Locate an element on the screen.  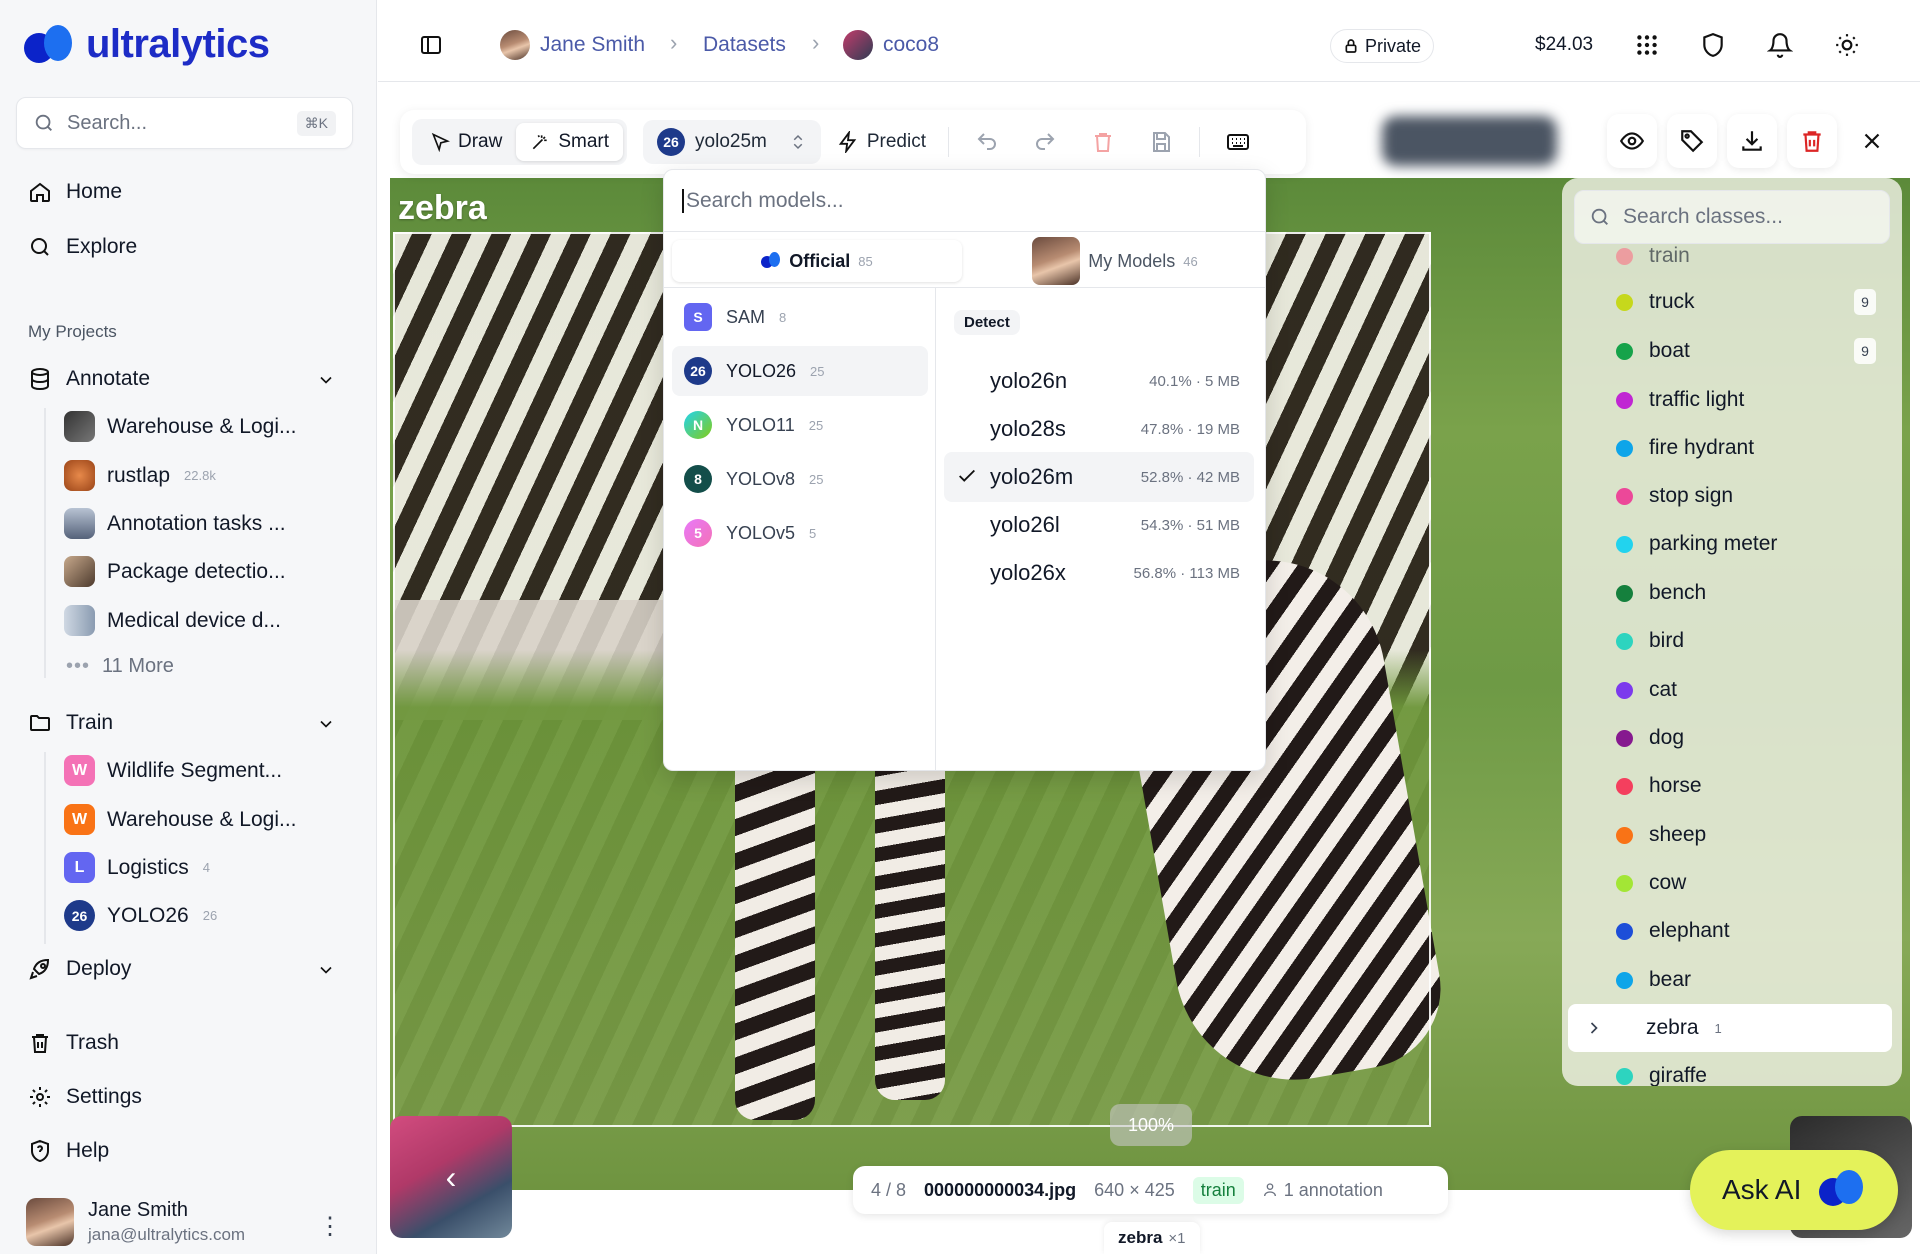
nav-explore: Explore is located at coordinates (82, 247).